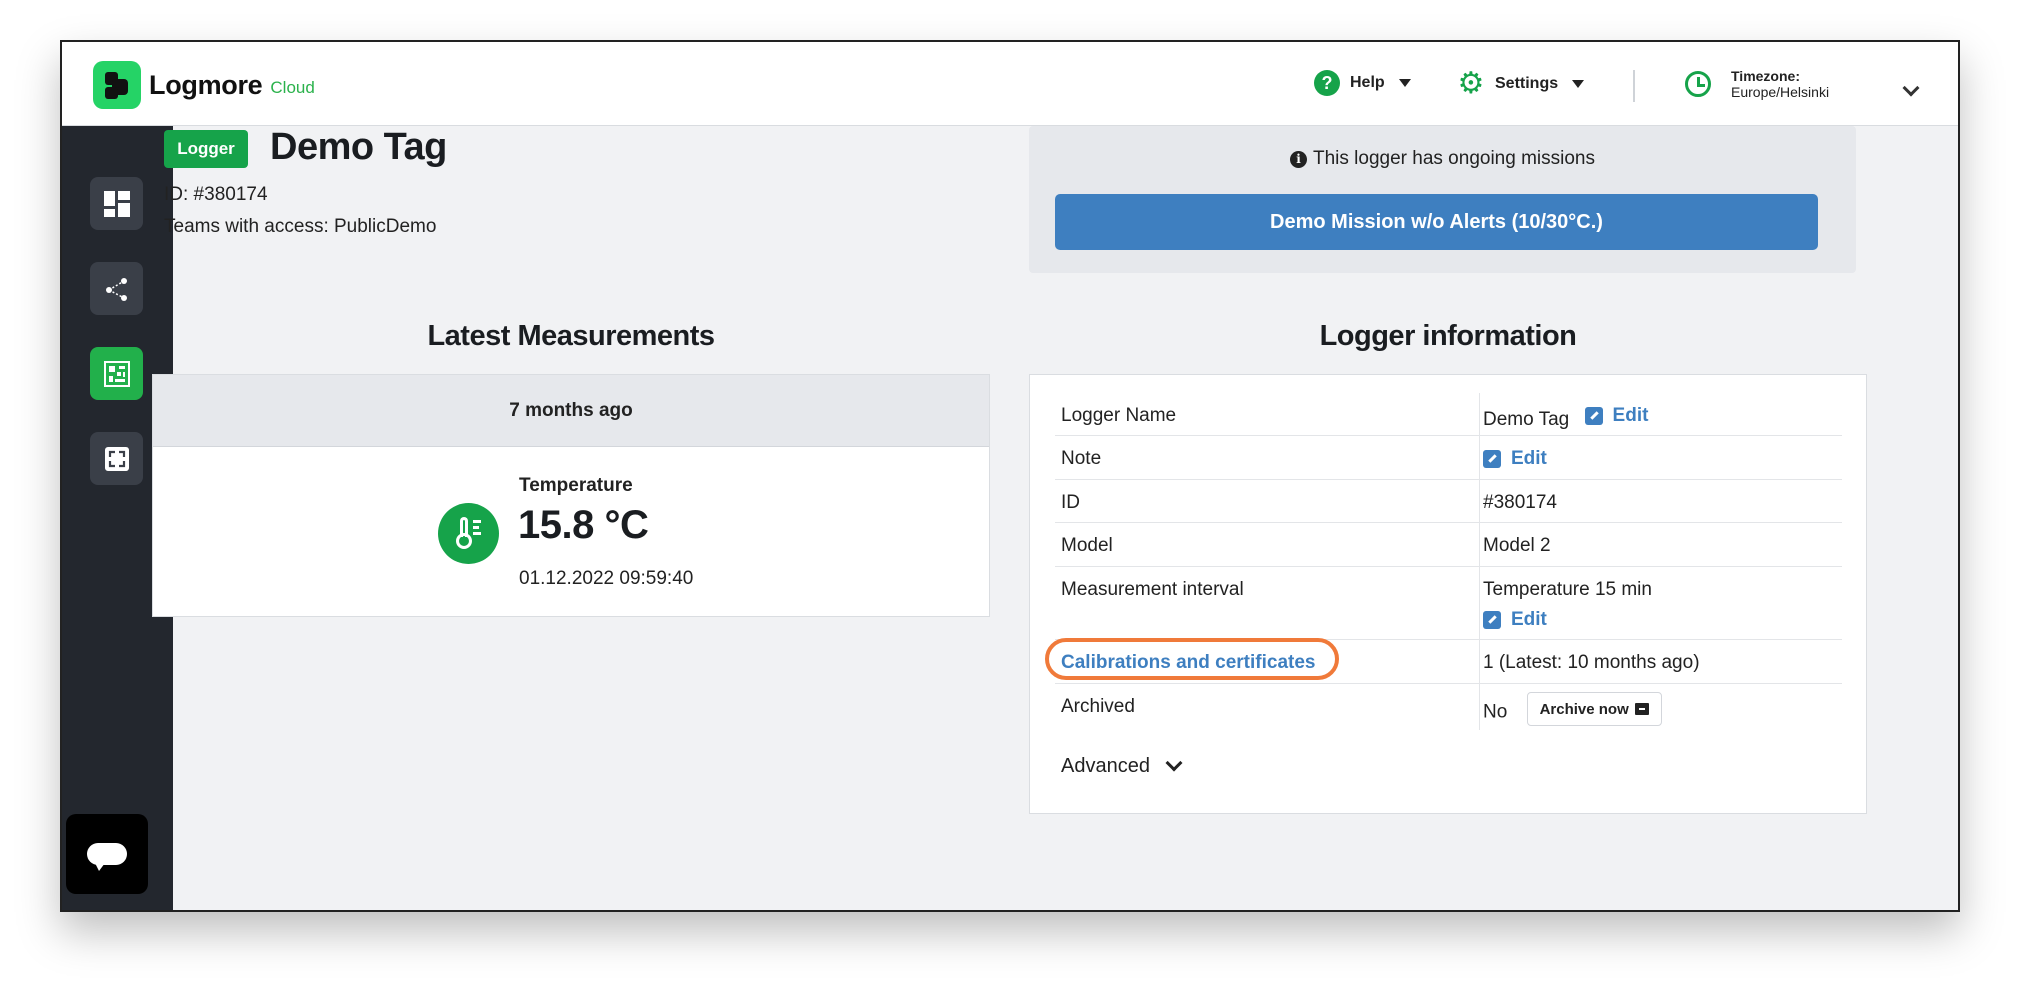  Describe the element at coordinates (1119, 415) in the screenshot. I see `row-key: Logger Name` at that location.